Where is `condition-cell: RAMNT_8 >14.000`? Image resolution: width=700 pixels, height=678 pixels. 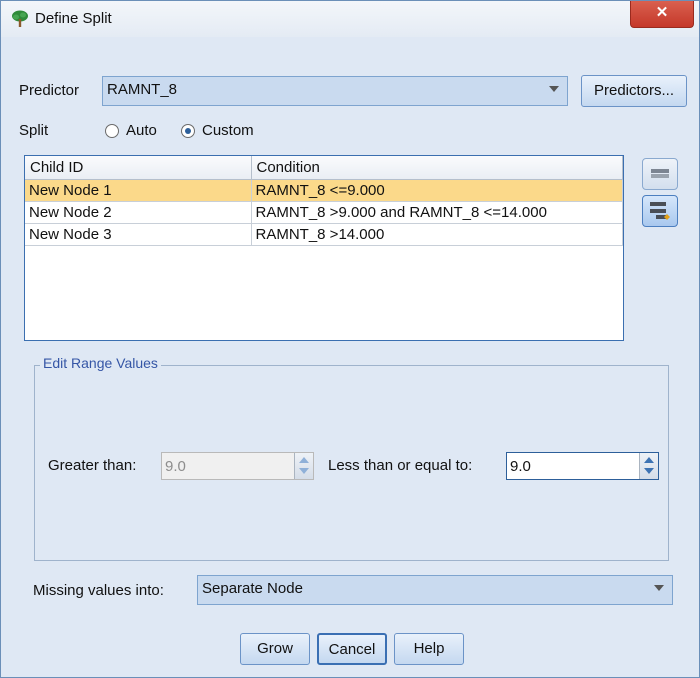 condition-cell: RAMNT_8 >14.000 is located at coordinates (437, 234).